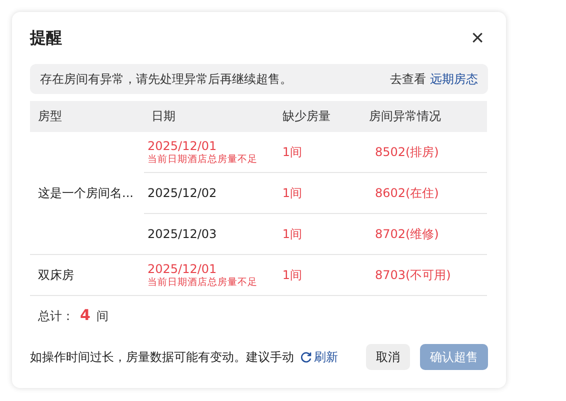  Describe the element at coordinates (183, 193) in the screenshot. I see `date-text: 2025/12/02` at that location.